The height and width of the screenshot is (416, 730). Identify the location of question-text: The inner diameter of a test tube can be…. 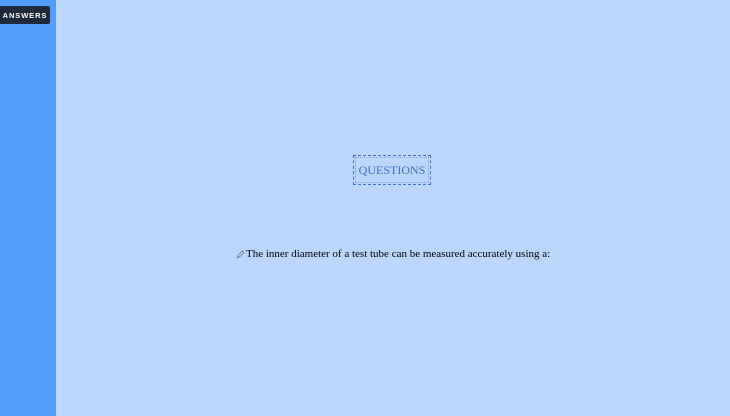
(398, 254).